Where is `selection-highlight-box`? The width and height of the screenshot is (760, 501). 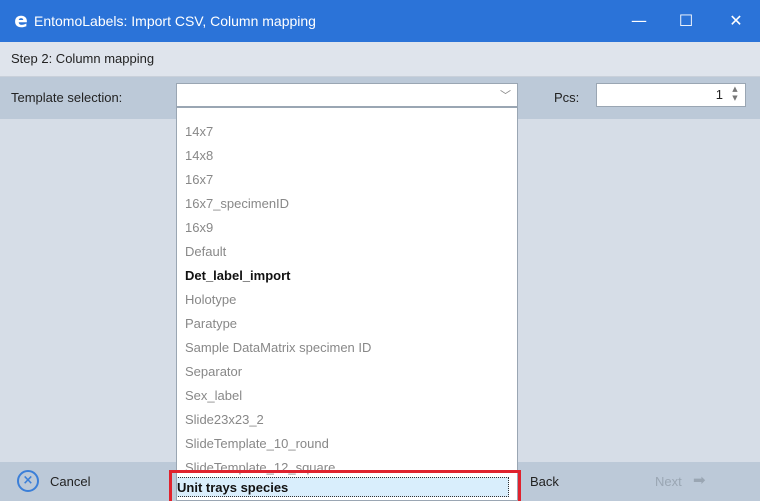
selection-highlight-box is located at coordinates (345, 485).